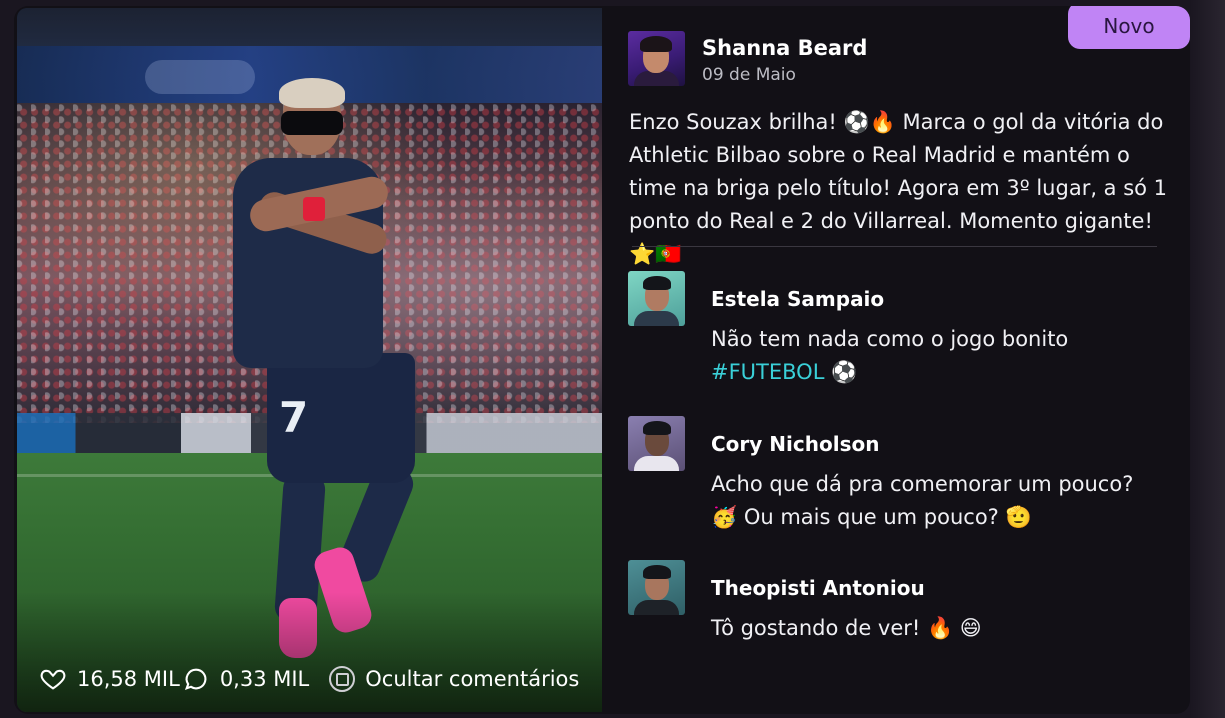 The width and height of the screenshot is (1225, 718). Describe the element at coordinates (264, 679) in the screenshot. I see `comments-count: 0,33 MIL` at that location.